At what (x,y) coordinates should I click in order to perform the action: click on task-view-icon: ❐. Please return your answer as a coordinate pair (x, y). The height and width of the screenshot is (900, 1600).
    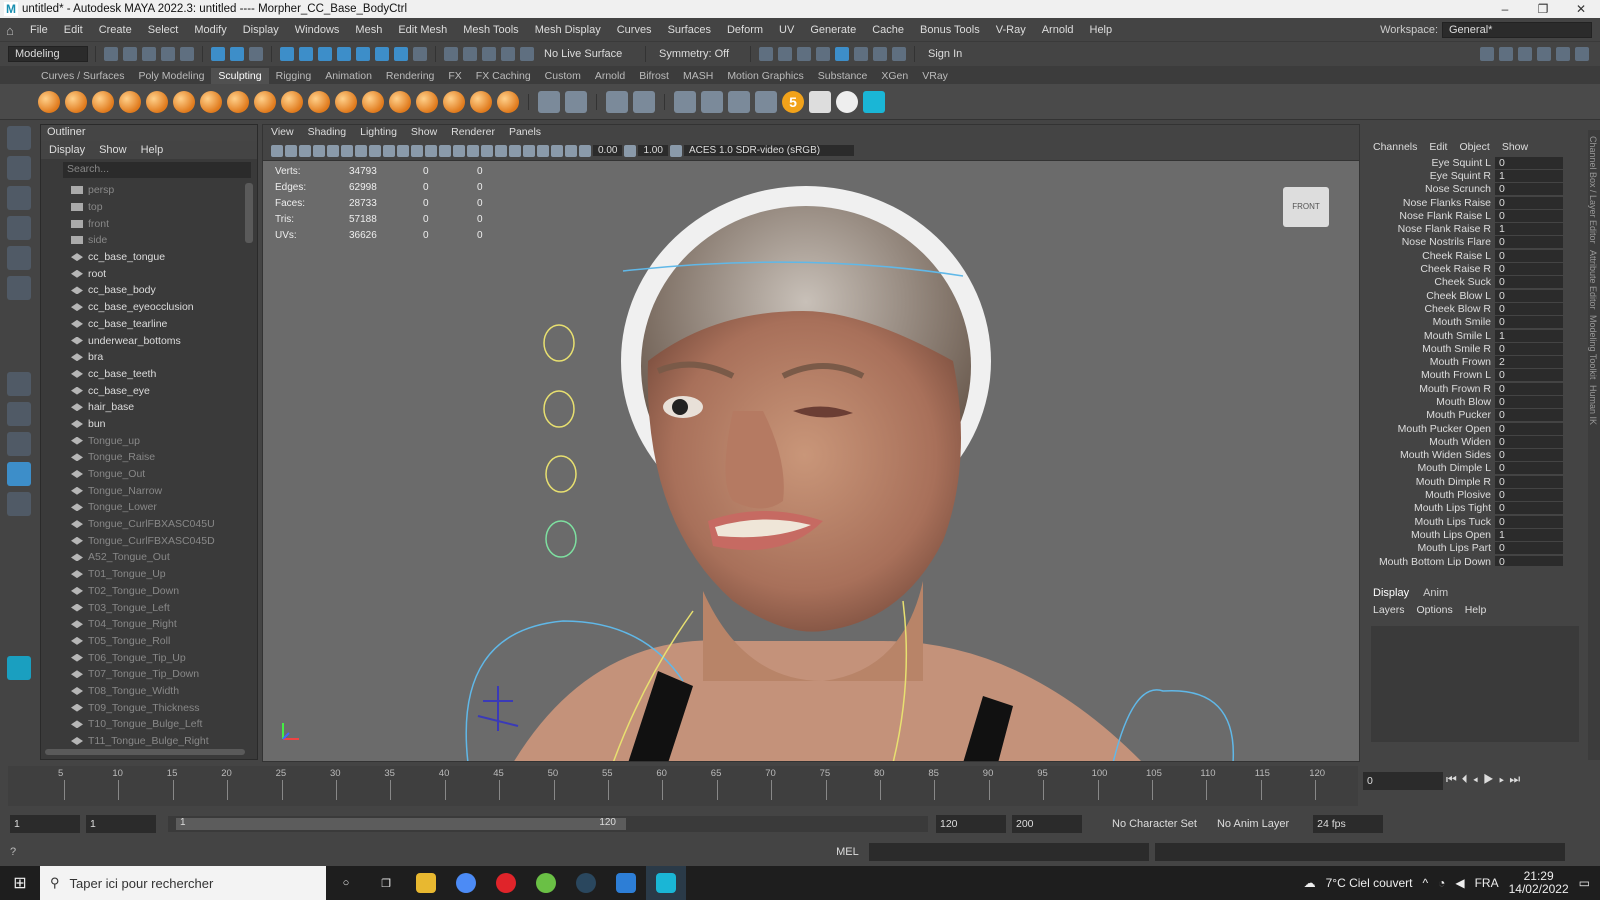
    Looking at the image, I should click on (386, 883).